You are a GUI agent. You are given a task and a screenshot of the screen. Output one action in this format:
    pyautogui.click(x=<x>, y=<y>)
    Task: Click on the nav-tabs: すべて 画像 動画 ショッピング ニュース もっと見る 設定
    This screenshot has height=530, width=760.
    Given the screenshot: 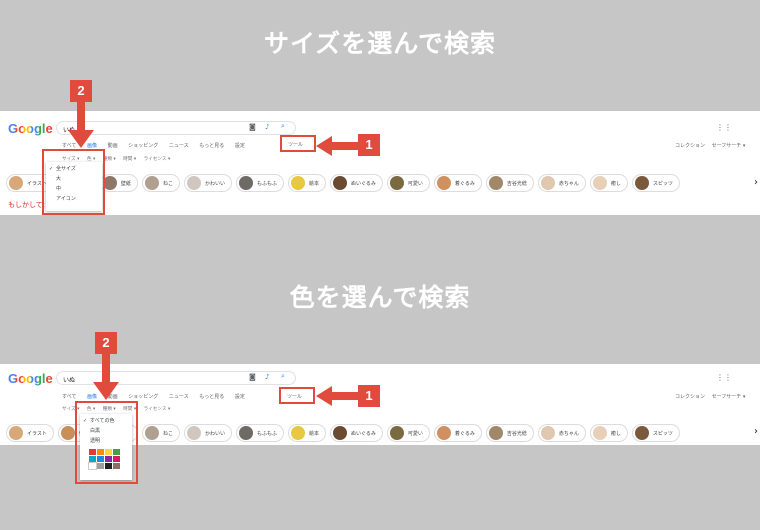 What is the action you would take?
    pyautogui.click(x=158, y=396)
    